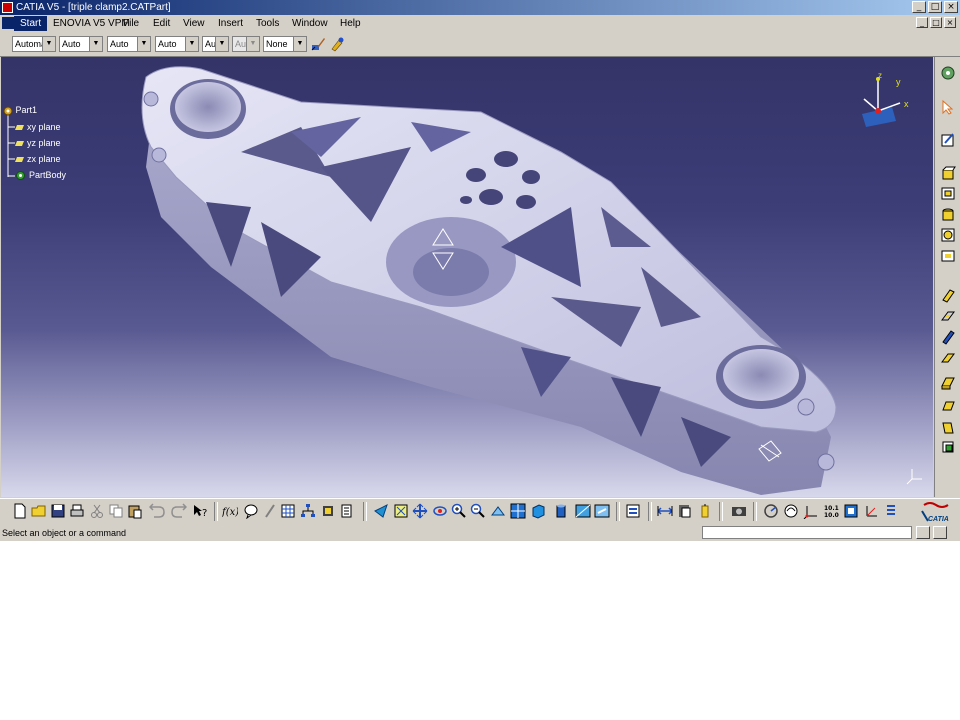 The height and width of the screenshot is (720, 960). I want to click on doc-close-button: ×, so click(950, 22).